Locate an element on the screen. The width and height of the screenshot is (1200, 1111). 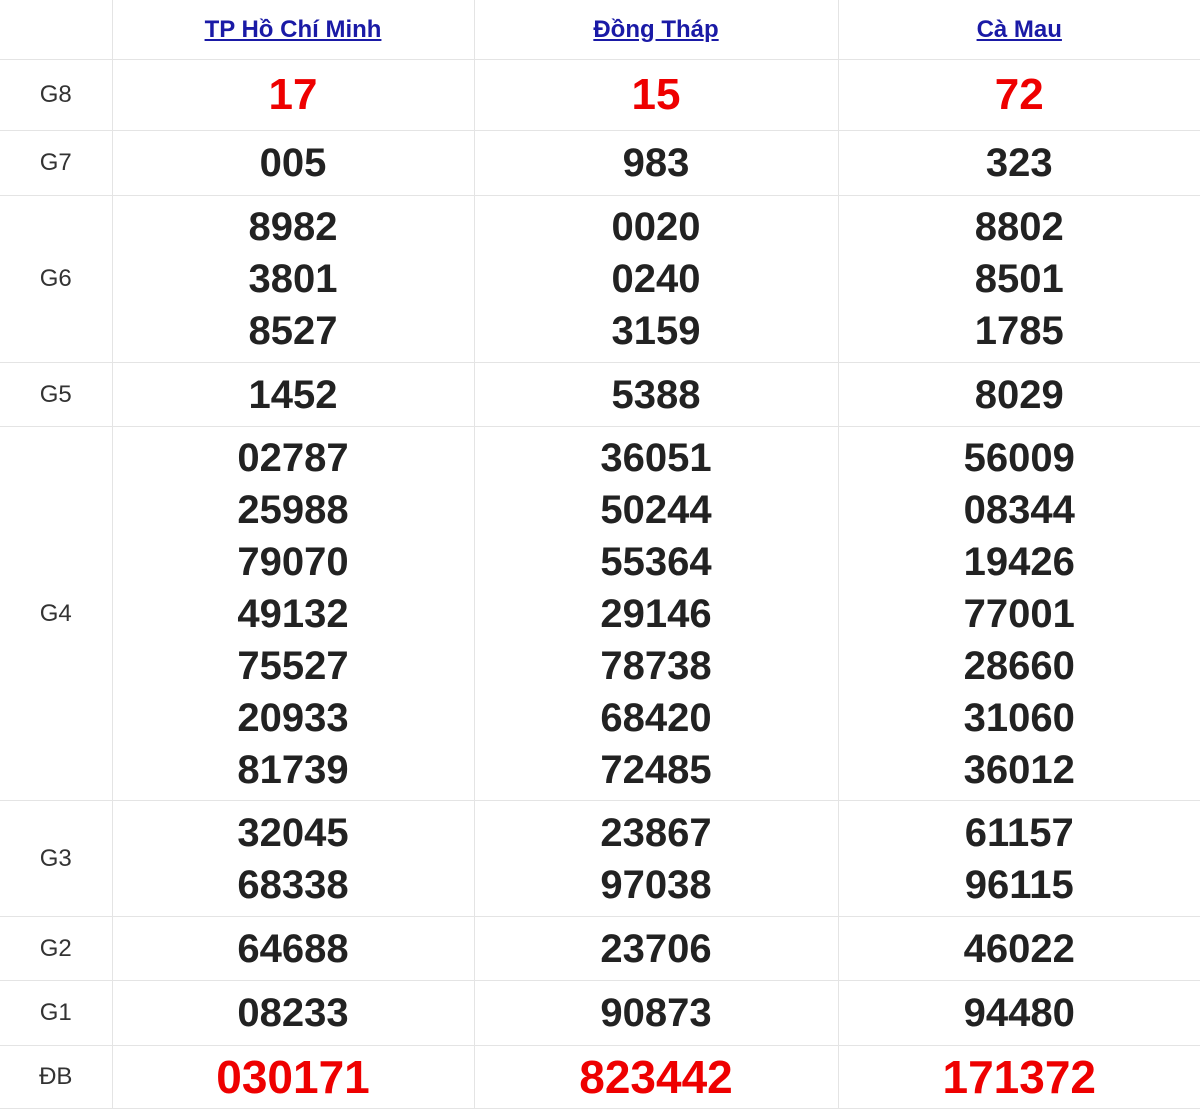
result-number: 8501 is located at coordinates (1019, 279).